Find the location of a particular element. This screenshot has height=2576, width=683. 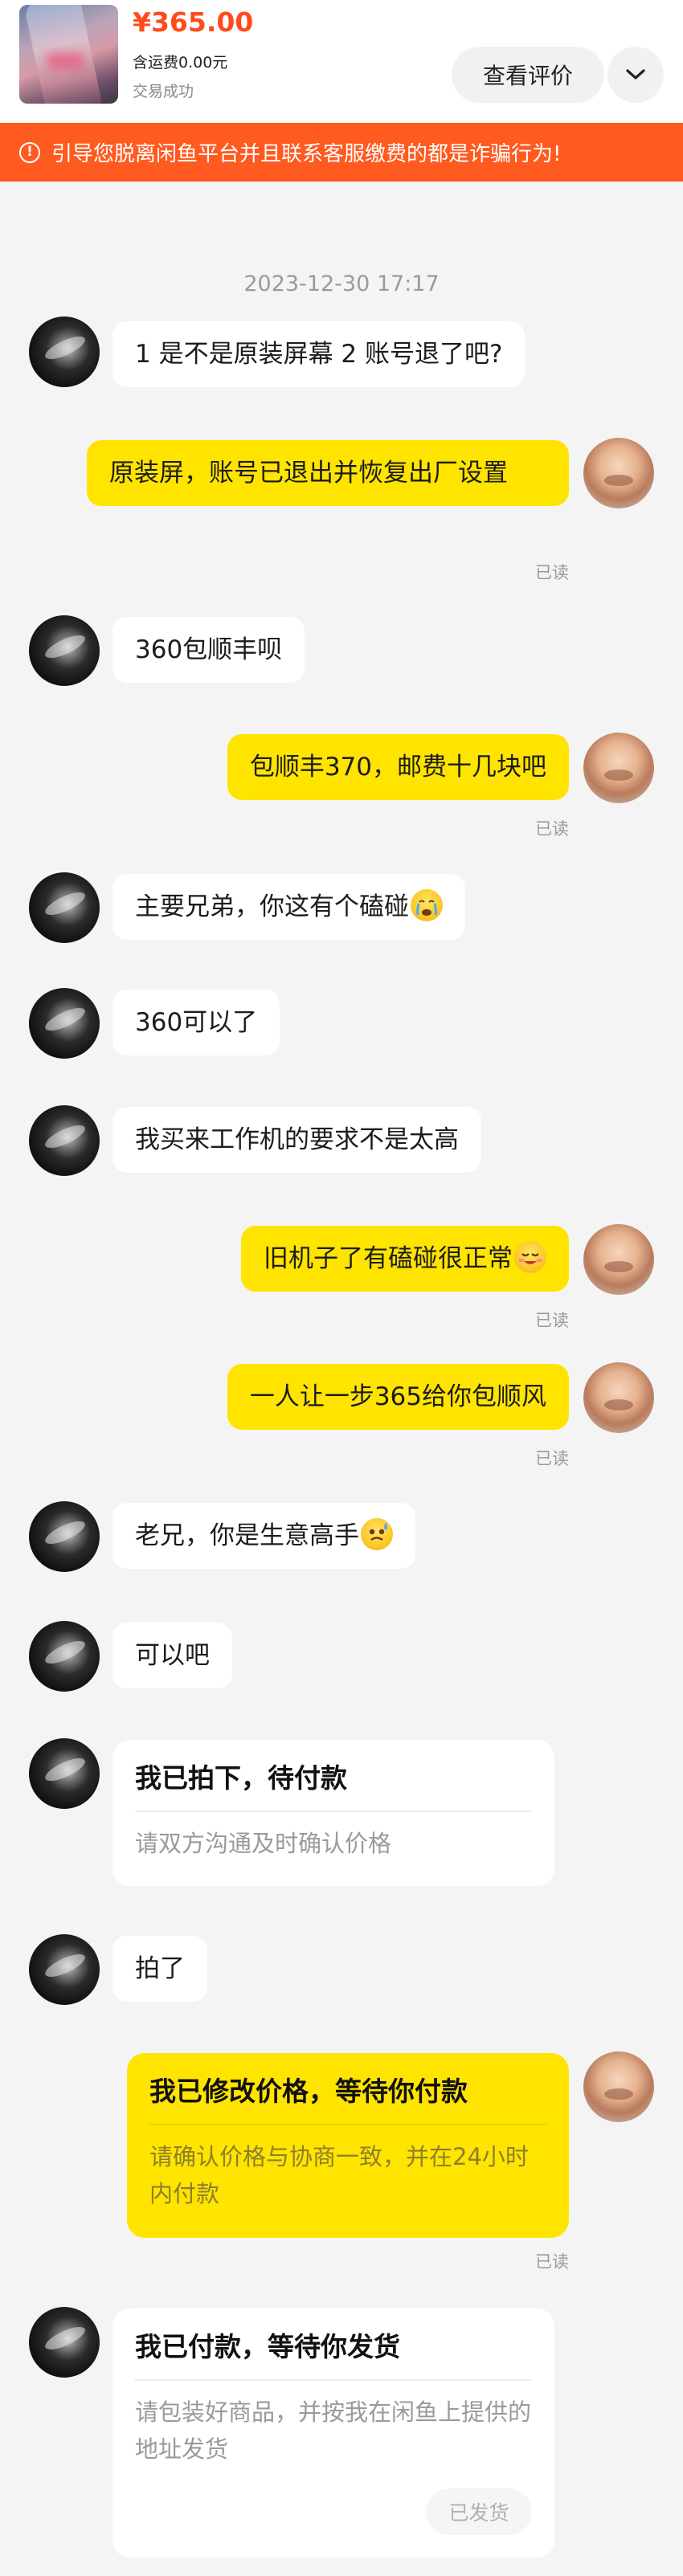

product-thumbnail is located at coordinates (68, 54).